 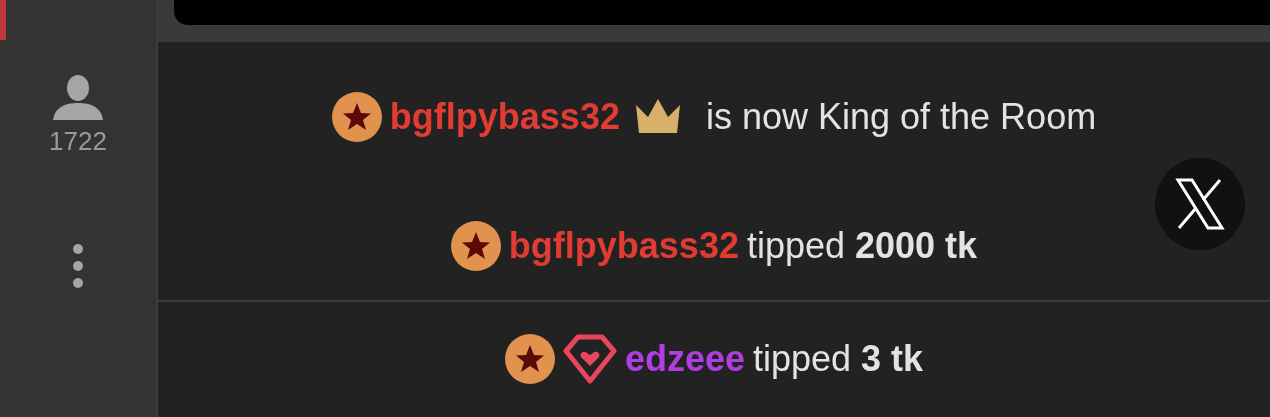 I want to click on viewer-count: 1722, so click(x=78, y=141).